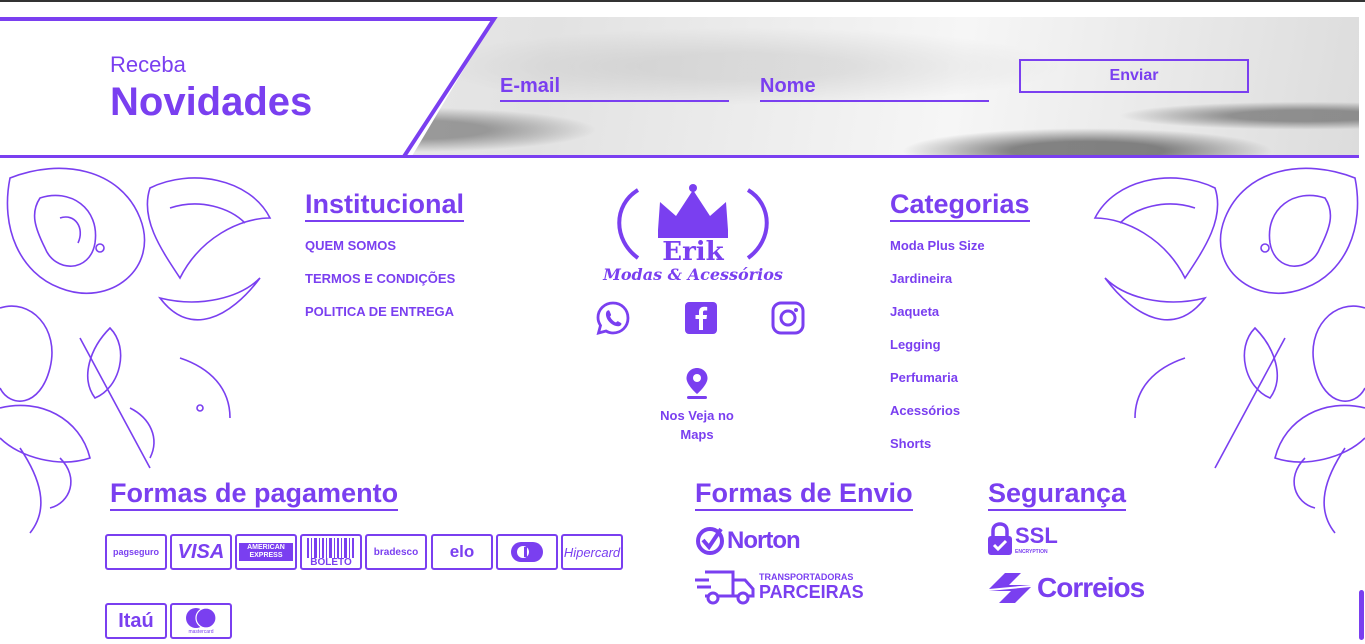 The image size is (1365, 644). Describe the element at coordinates (201, 618) in the screenshot. I see `mastercard-icon` at that location.